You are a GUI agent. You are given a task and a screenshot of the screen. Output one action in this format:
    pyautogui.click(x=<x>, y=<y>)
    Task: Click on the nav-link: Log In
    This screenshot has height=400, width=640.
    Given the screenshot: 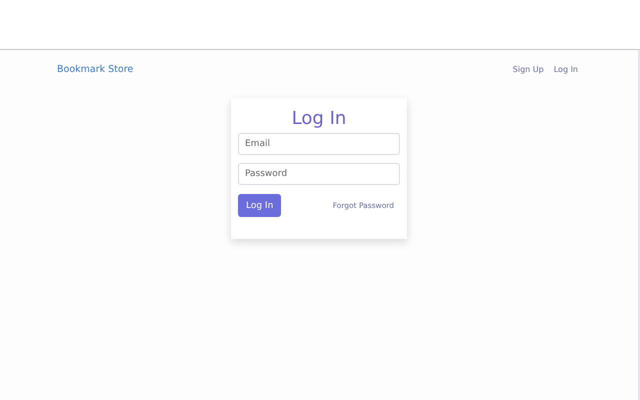 What is the action you would take?
    pyautogui.click(x=566, y=69)
    